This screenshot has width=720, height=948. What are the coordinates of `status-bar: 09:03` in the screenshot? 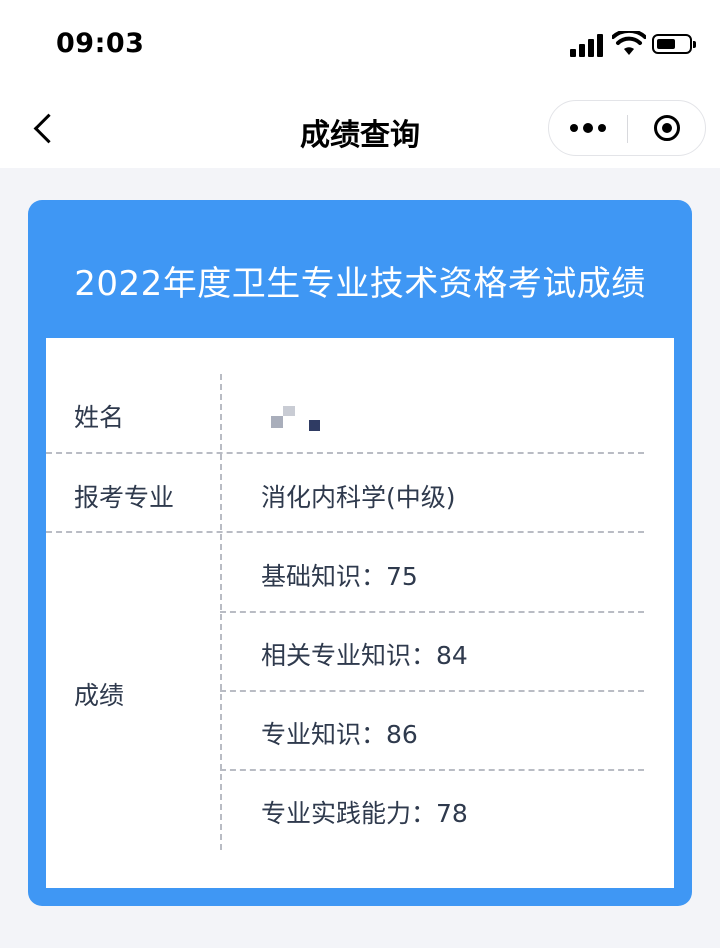 It's located at (360, 45).